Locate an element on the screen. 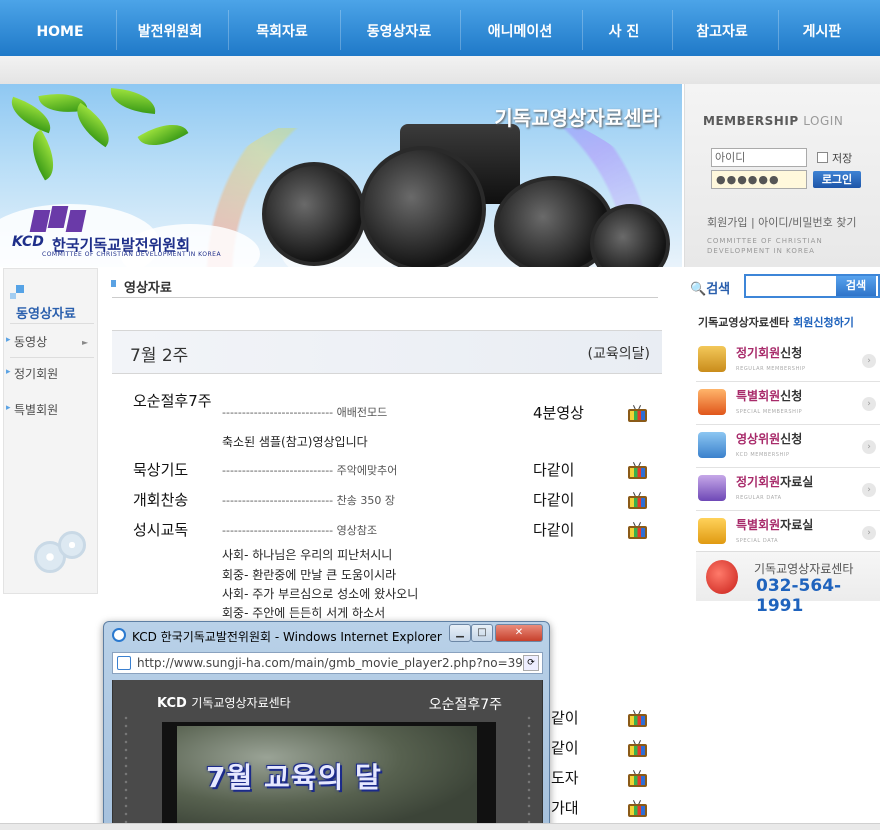 The width and height of the screenshot is (880, 830). password-field: ●●●●●● is located at coordinates (759, 179).